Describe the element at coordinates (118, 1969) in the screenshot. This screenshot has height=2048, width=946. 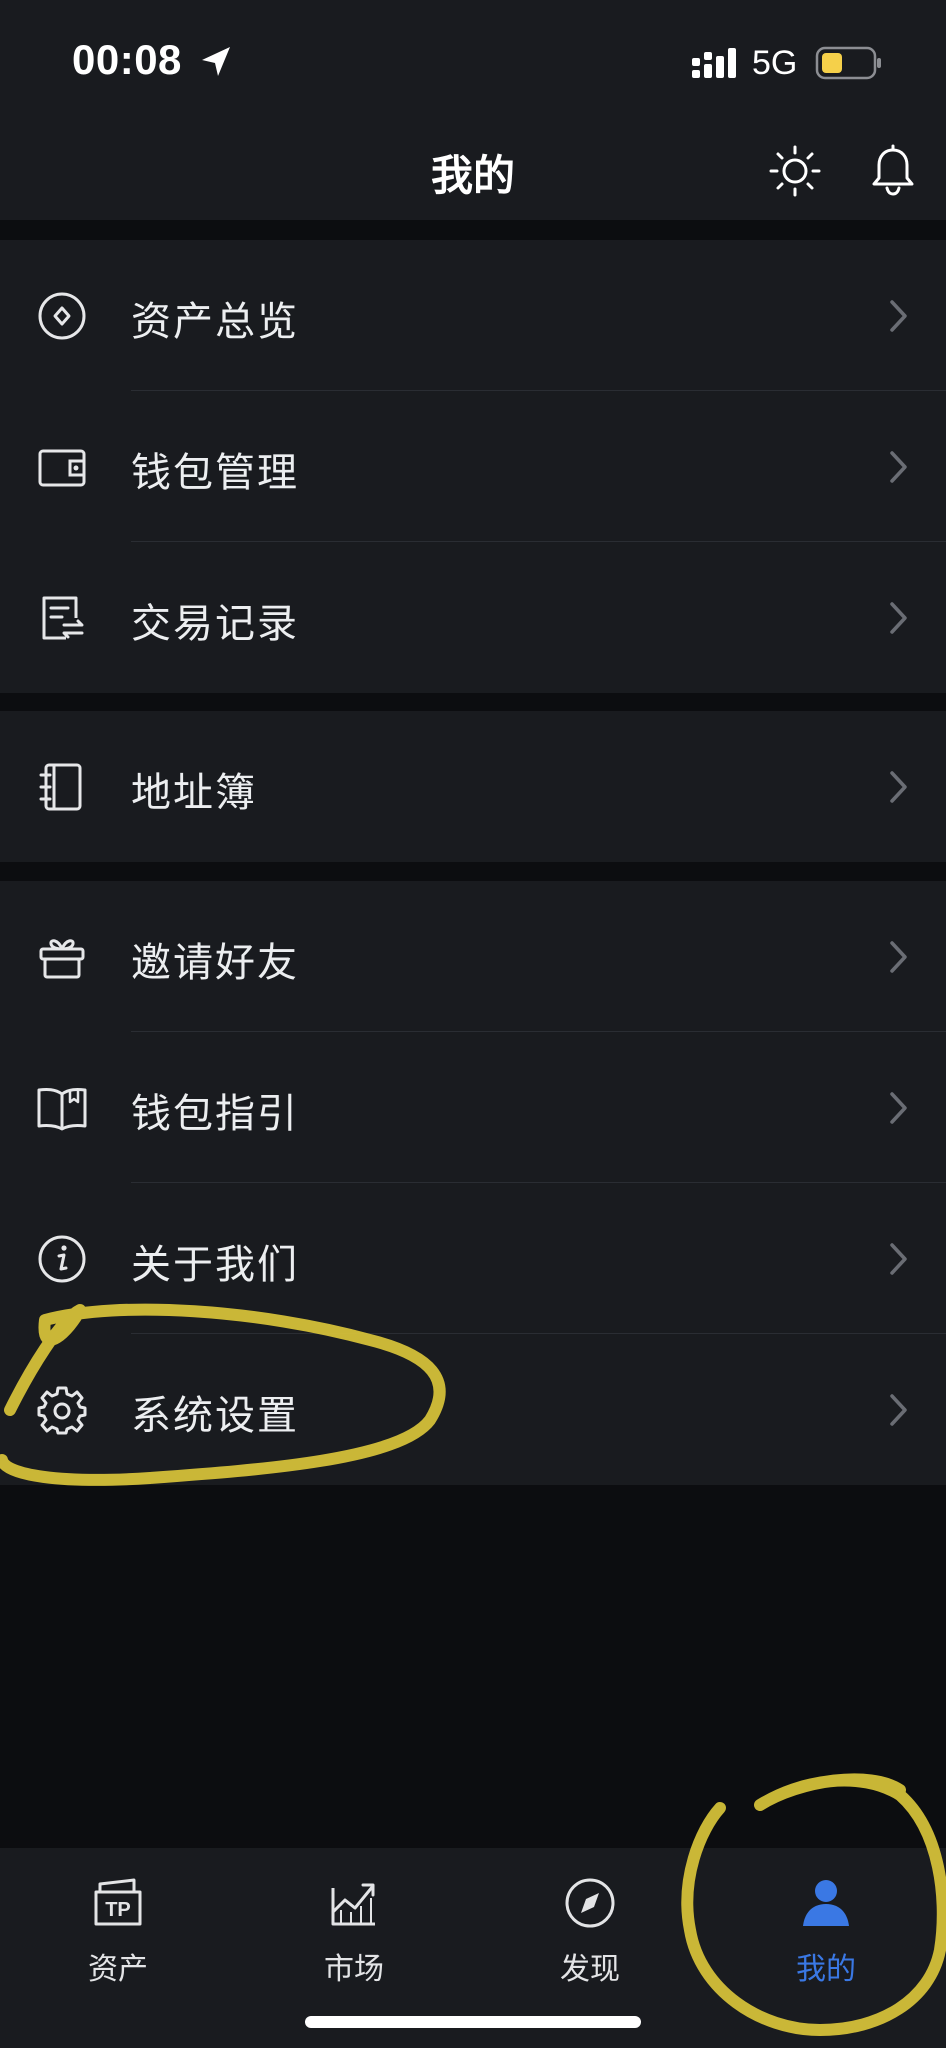
I see `tab-label: 资产` at that location.